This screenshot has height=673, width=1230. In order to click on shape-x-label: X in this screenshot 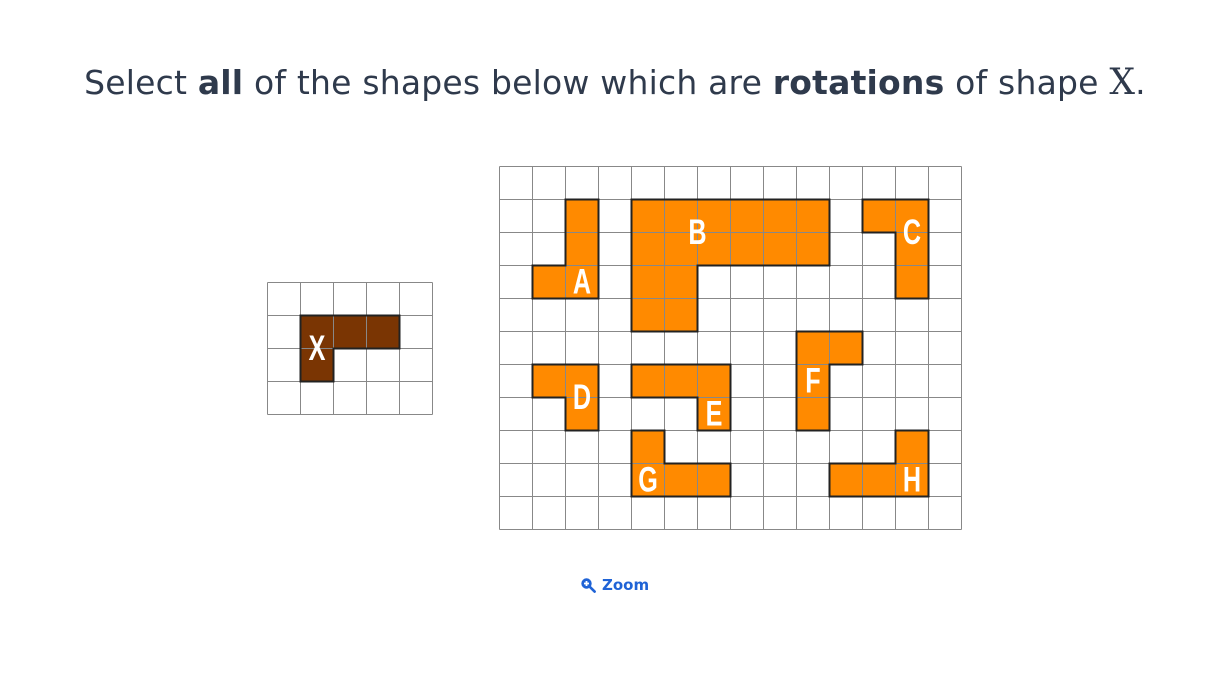, I will do `click(317, 348)`.